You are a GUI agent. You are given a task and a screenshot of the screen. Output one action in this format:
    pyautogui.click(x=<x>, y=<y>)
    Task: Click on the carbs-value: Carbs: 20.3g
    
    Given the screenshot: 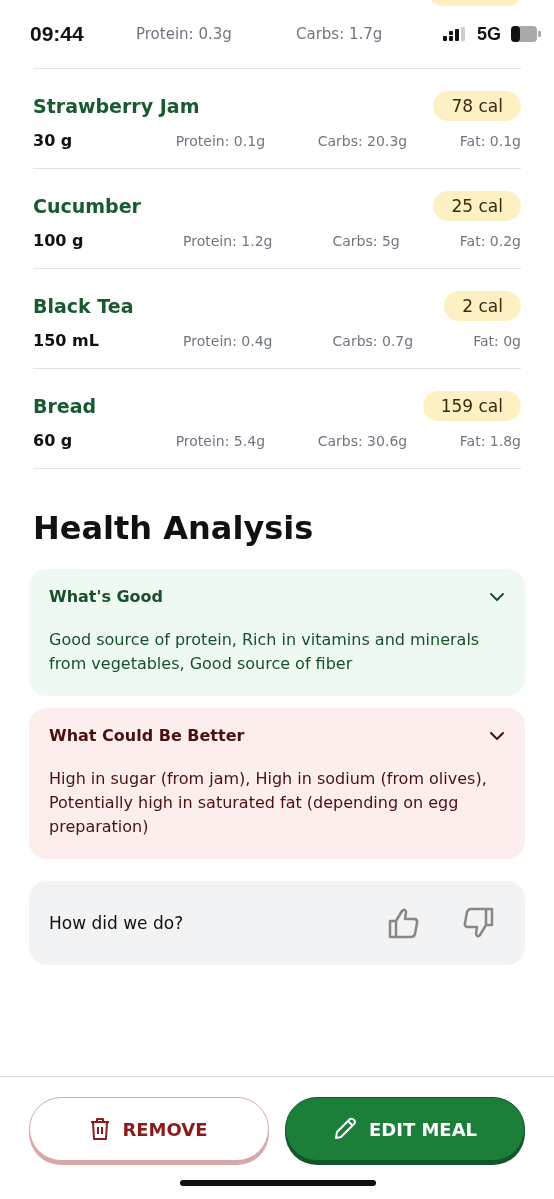 What is the action you would take?
    pyautogui.click(x=362, y=140)
    